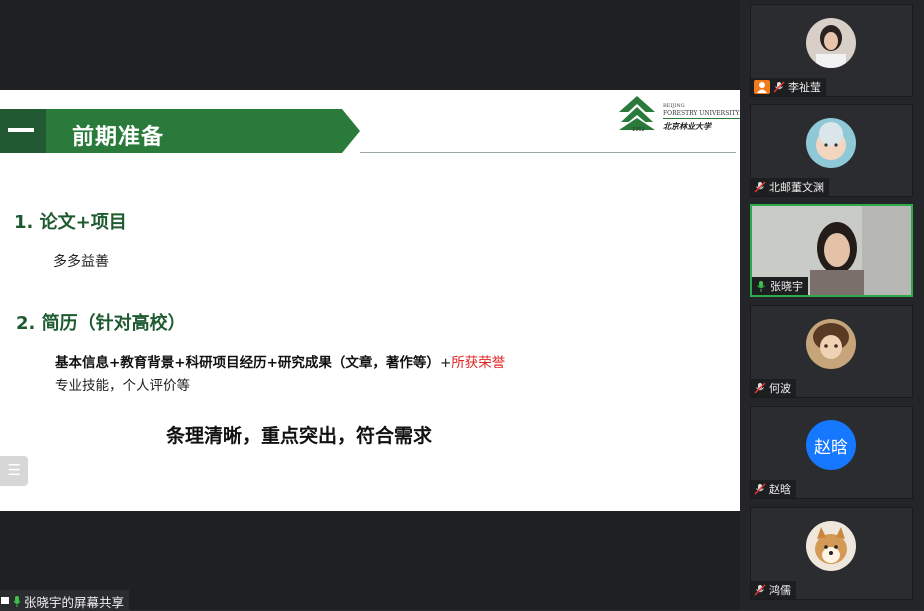  I want to click on participant-tile: 何波, so click(831, 351).